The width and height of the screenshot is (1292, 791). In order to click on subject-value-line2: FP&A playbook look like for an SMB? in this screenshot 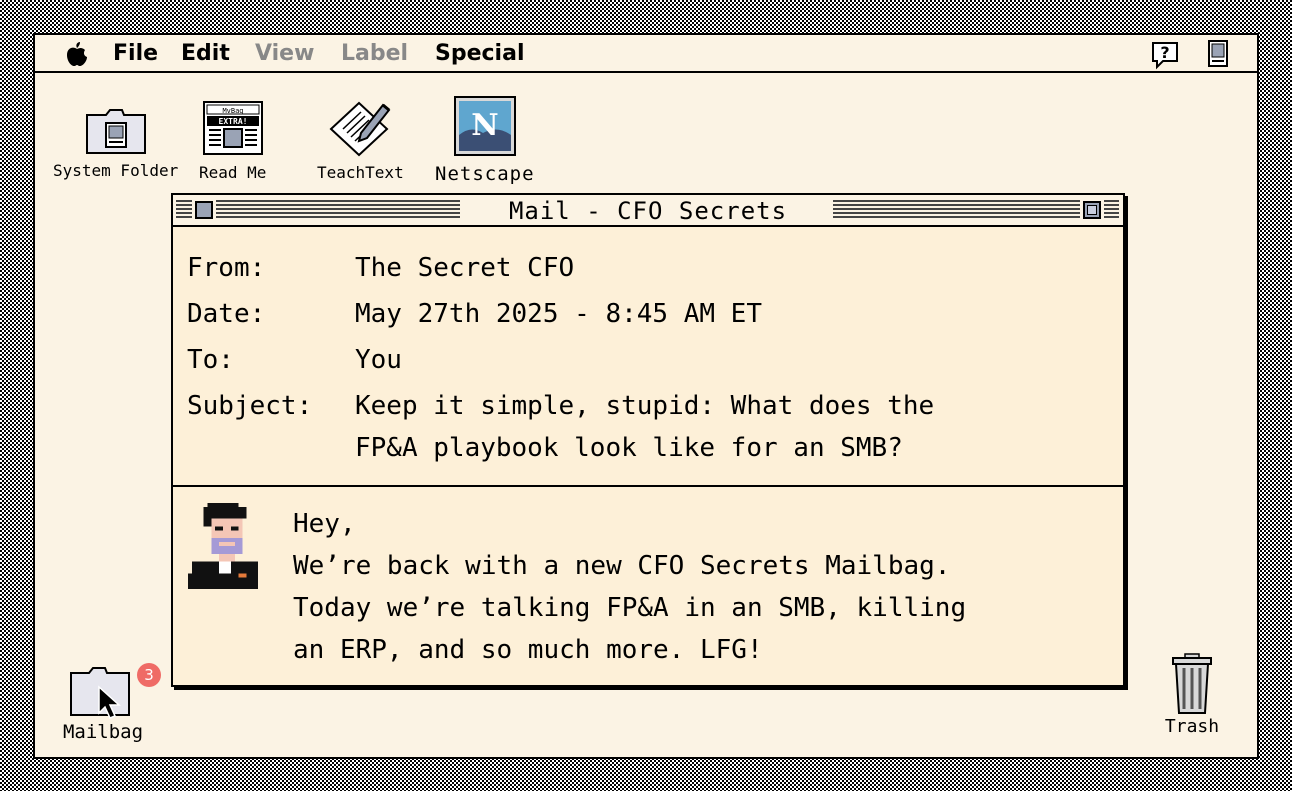, I will do `click(629, 448)`.